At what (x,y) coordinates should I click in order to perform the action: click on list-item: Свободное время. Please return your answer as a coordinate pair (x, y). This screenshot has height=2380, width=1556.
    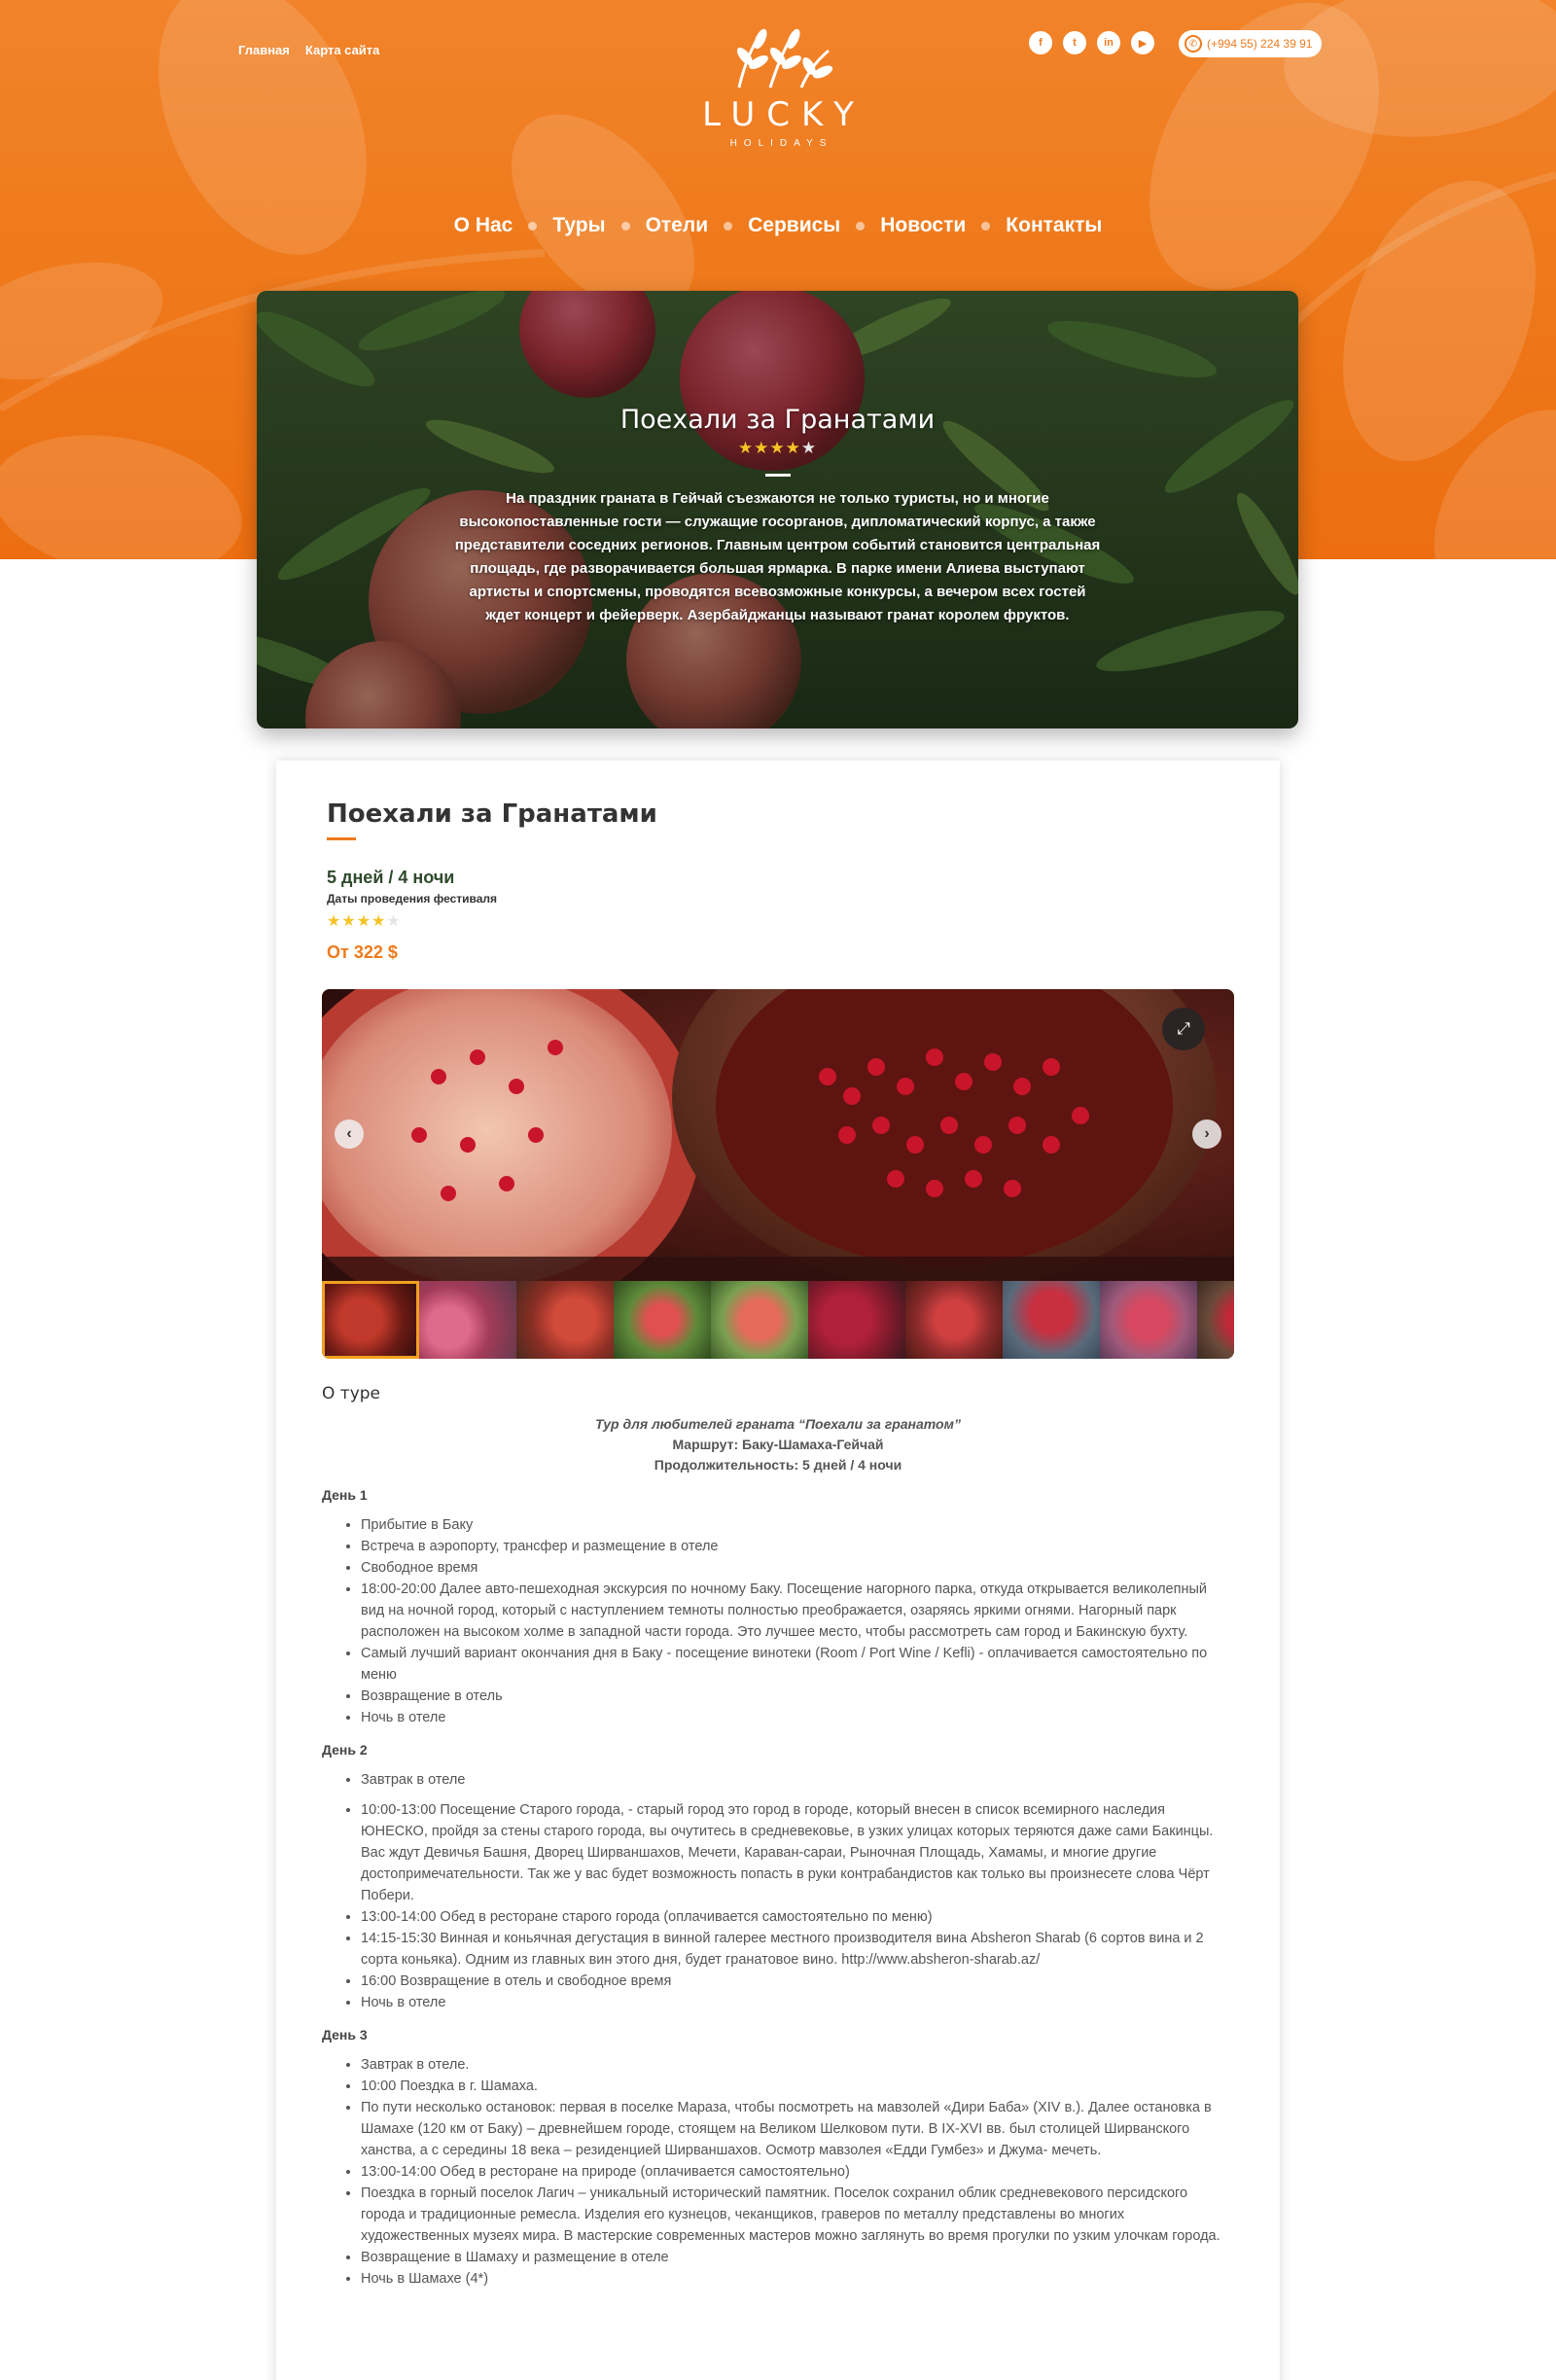
    Looking at the image, I should click on (797, 1568).